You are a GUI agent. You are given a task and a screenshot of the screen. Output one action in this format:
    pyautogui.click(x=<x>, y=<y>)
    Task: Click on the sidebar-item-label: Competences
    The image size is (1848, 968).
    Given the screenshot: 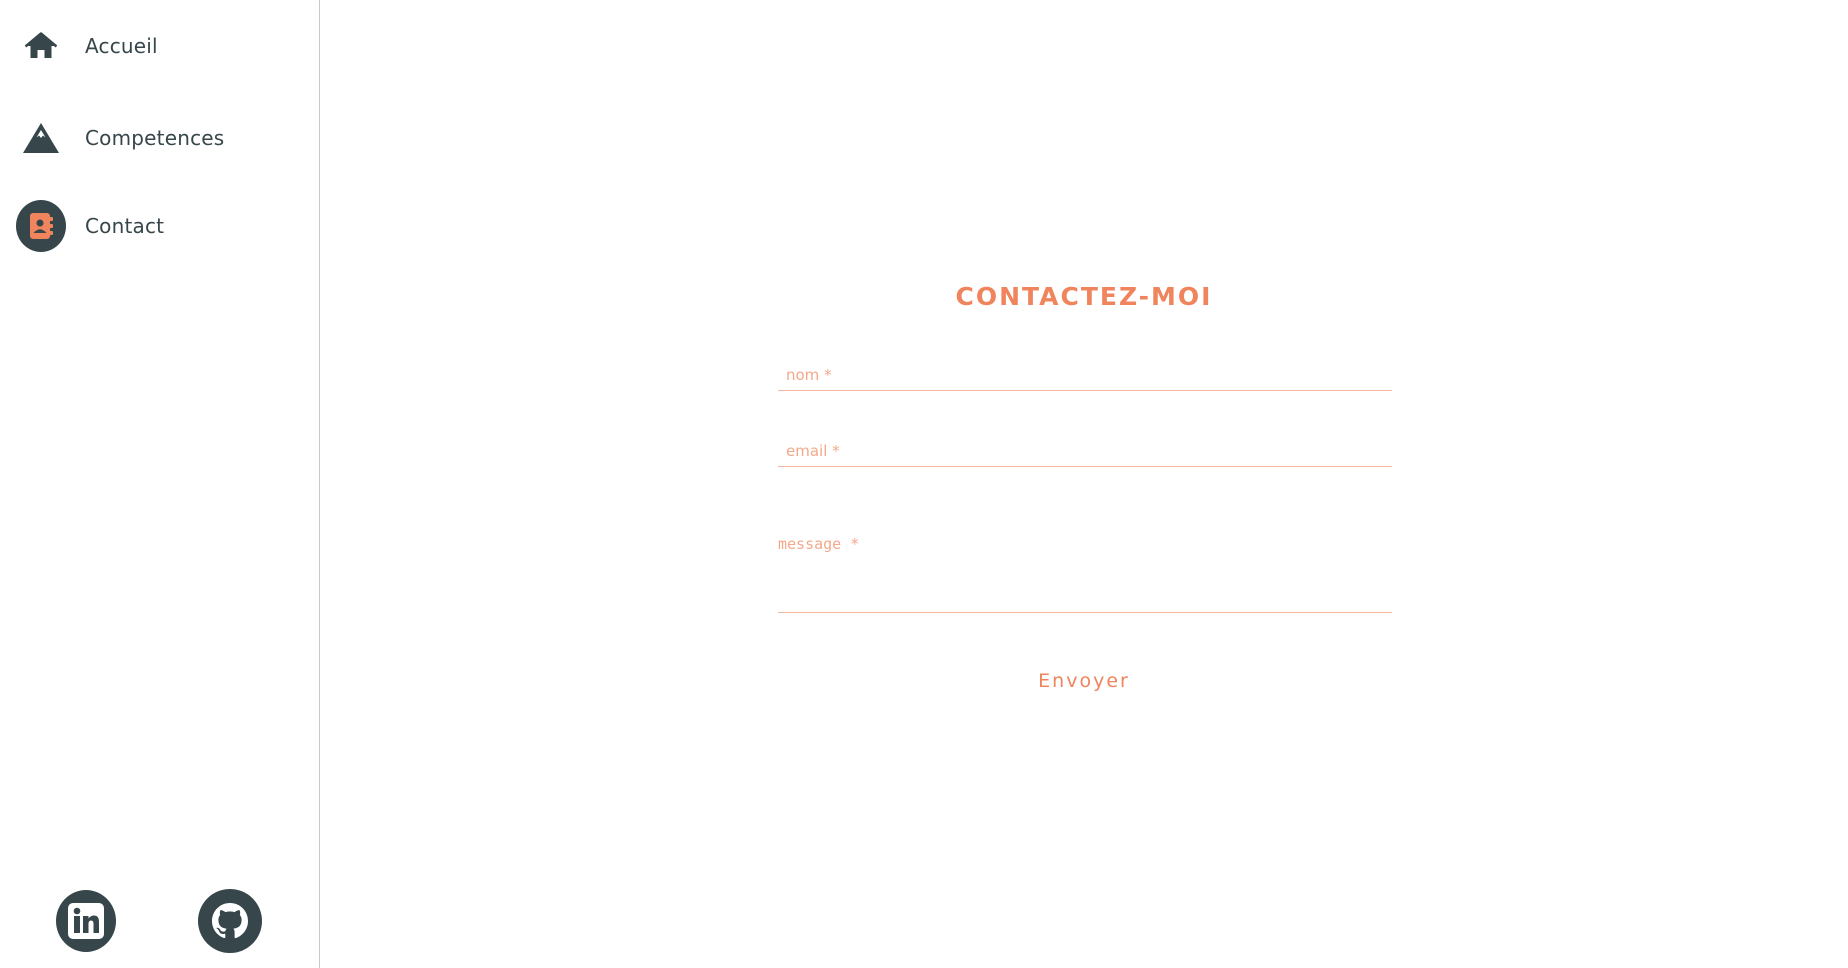 What is the action you would take?
    pyautogui.click(x=155, y=138)
    